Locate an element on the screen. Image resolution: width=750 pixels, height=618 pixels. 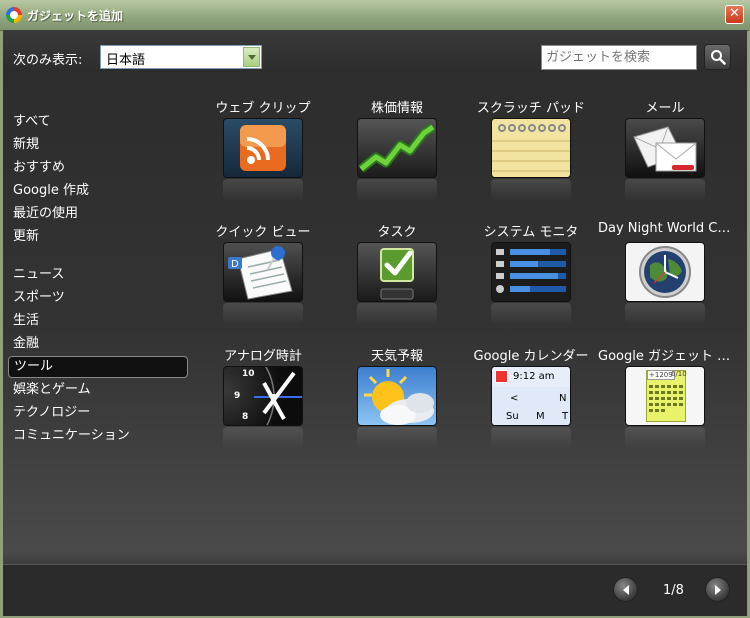
gadget-tile: メール is located at coordinates (665, 157).